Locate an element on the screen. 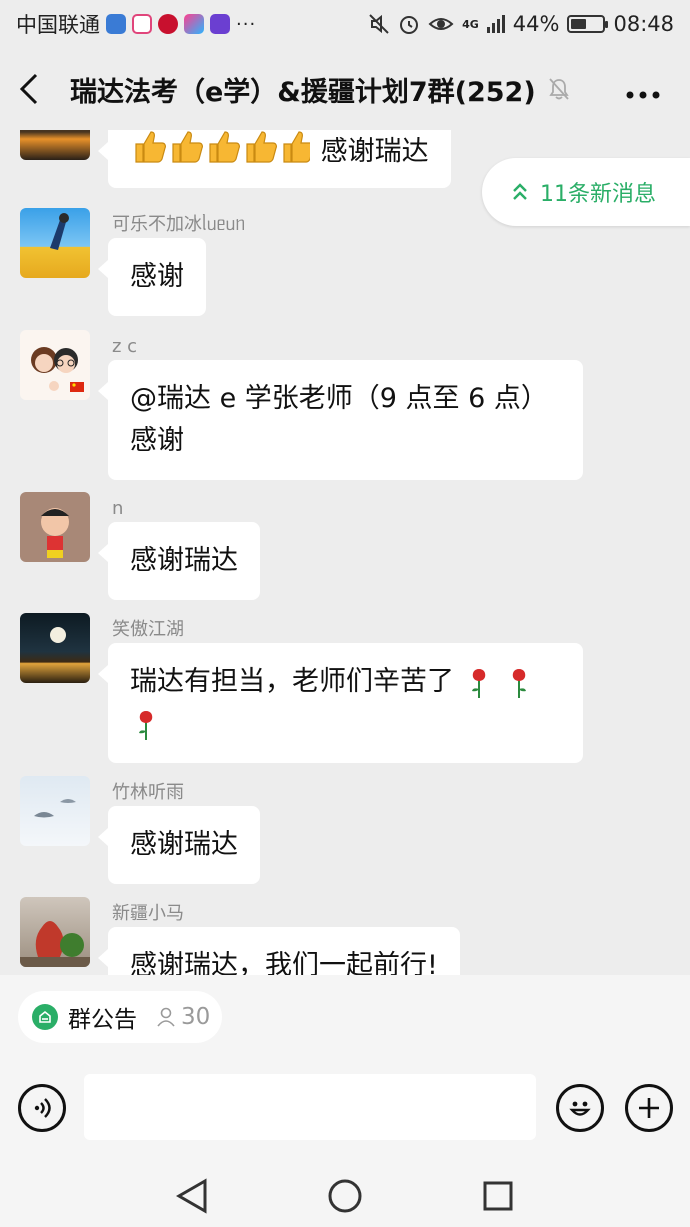  announcement-icon is located at coordinates (45, 1017).